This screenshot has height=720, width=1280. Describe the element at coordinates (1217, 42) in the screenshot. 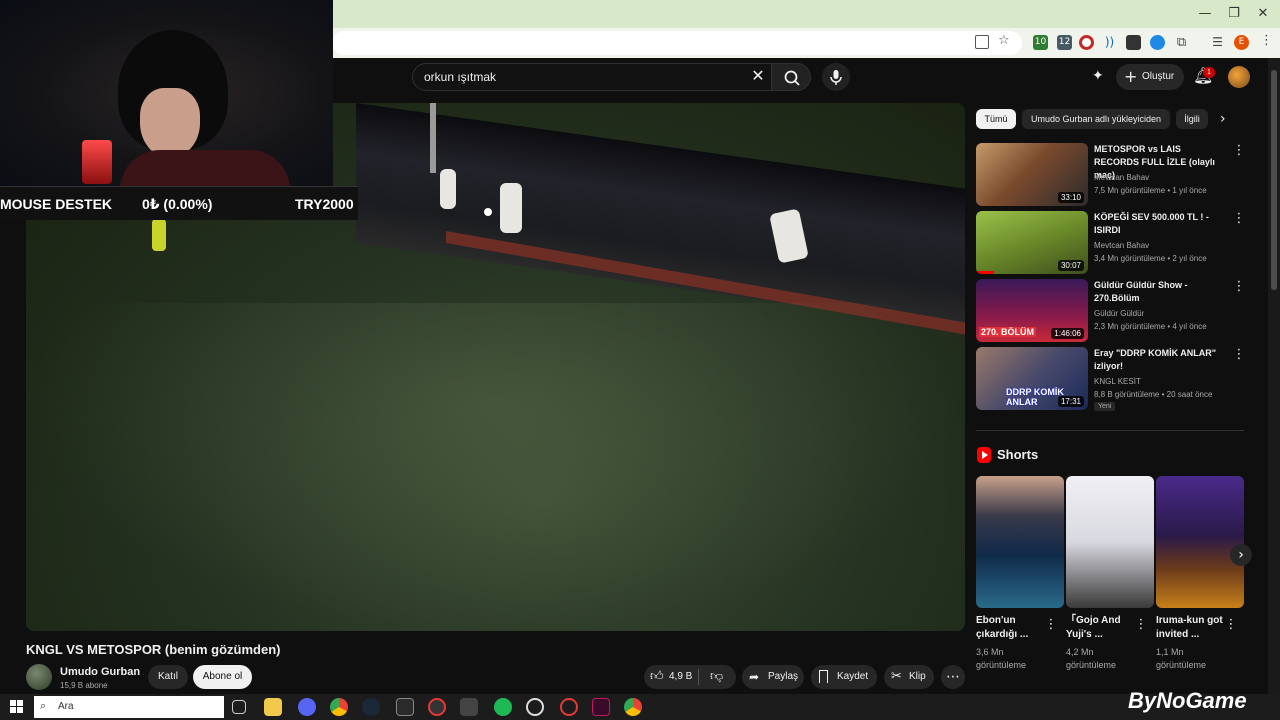

I see `tab-search-icon: ☰` at that location.